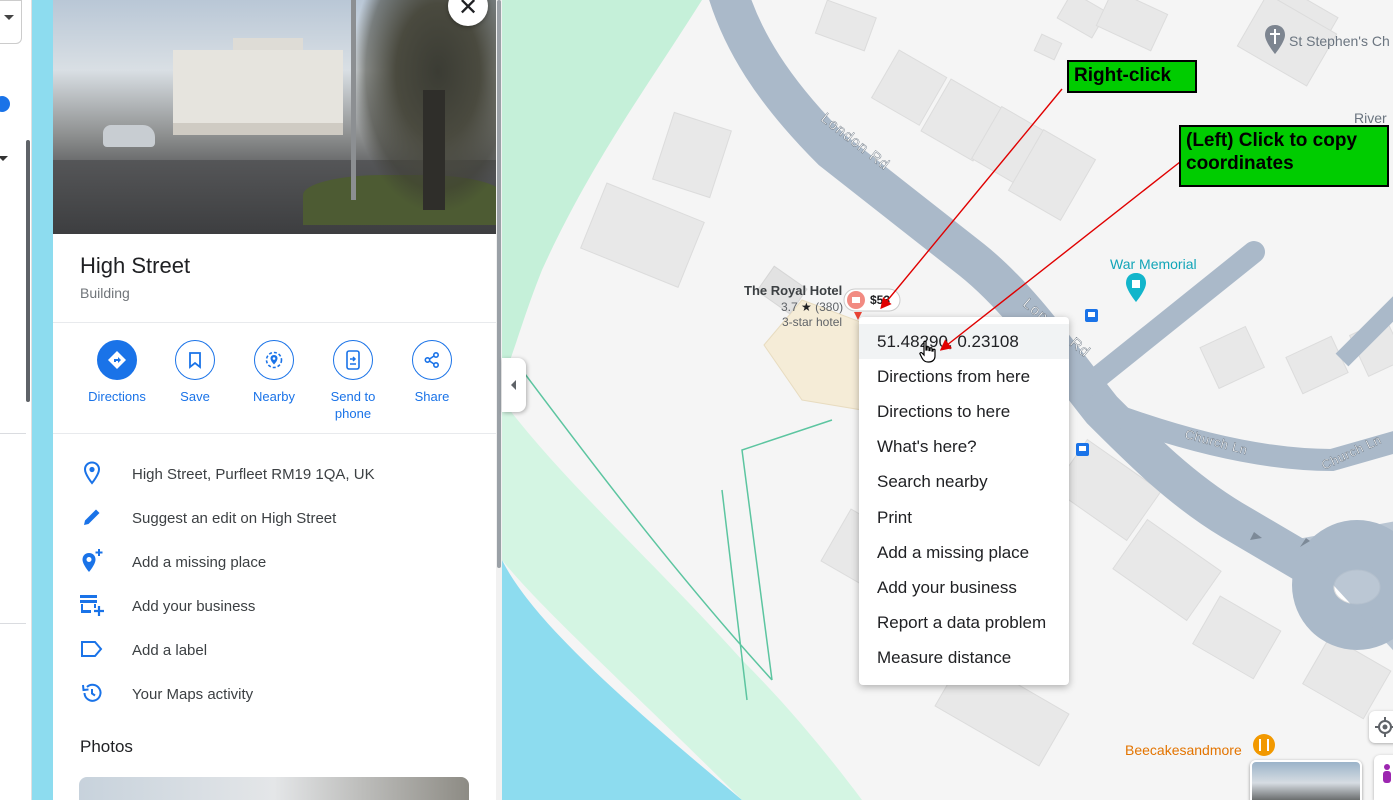 The image size is (1393, 800). Describe the element at coordinates (1183, 750) in the screenshot. I see `bakery-label: Beecakesandmore` at that location.